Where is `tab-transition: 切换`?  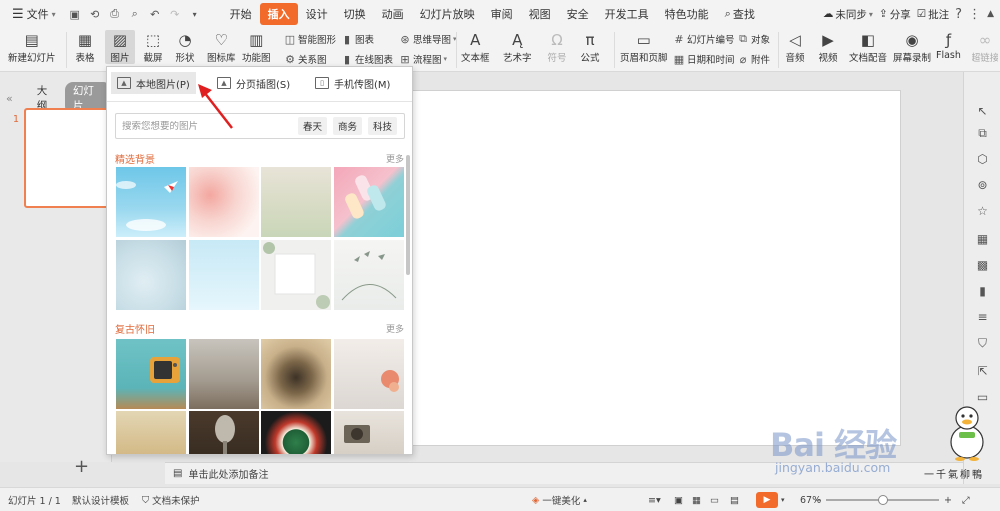 tab-transition: 切换 is located at coordinates (355, 14).